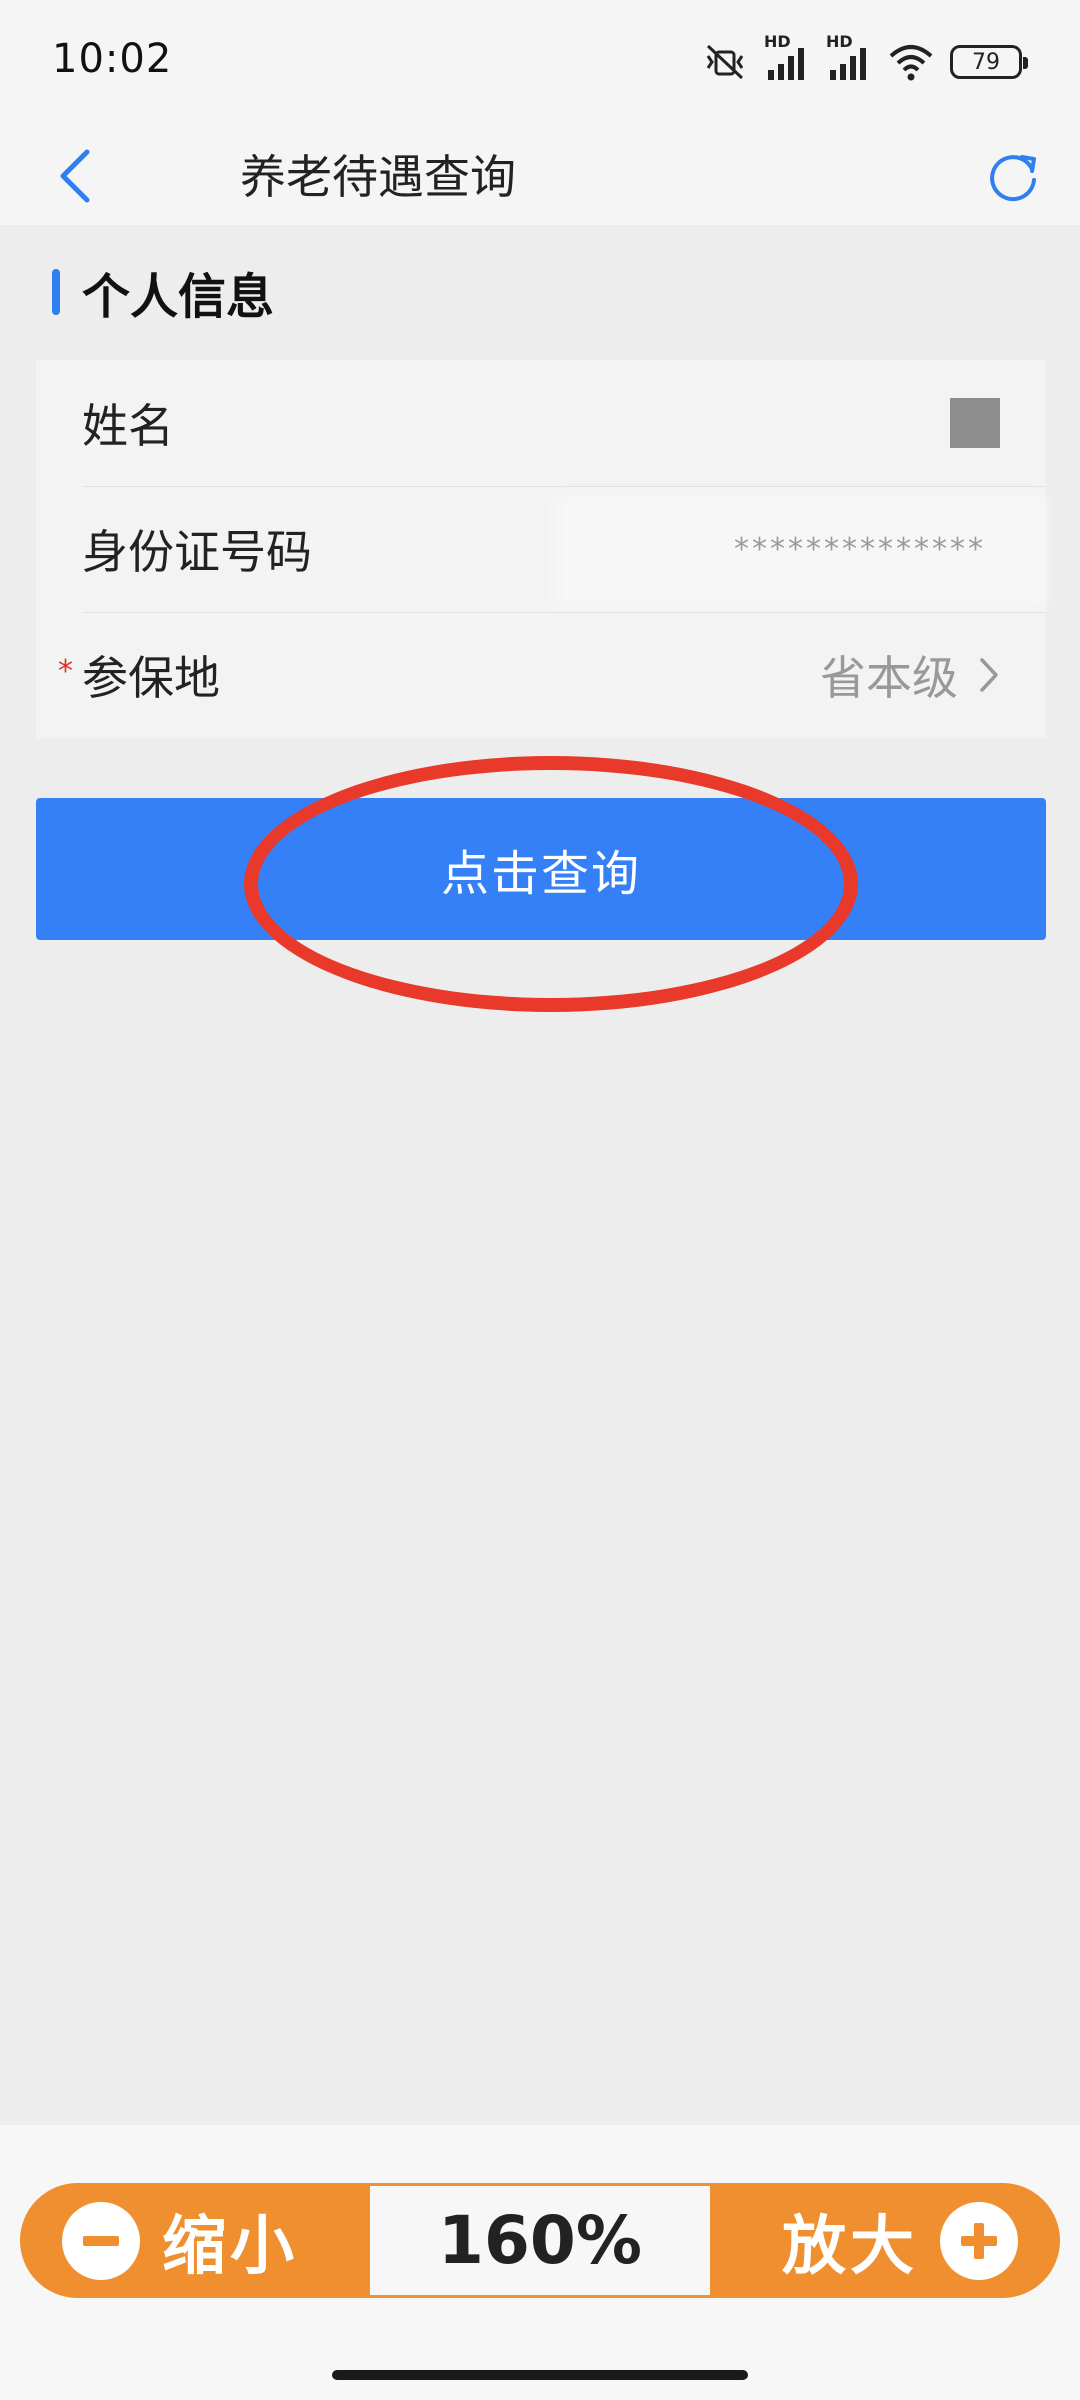 The height and width of the screenshot is (2400, 1080). I want to click on zoom-control: 缩小 160% 放大, so click(540, 2240).